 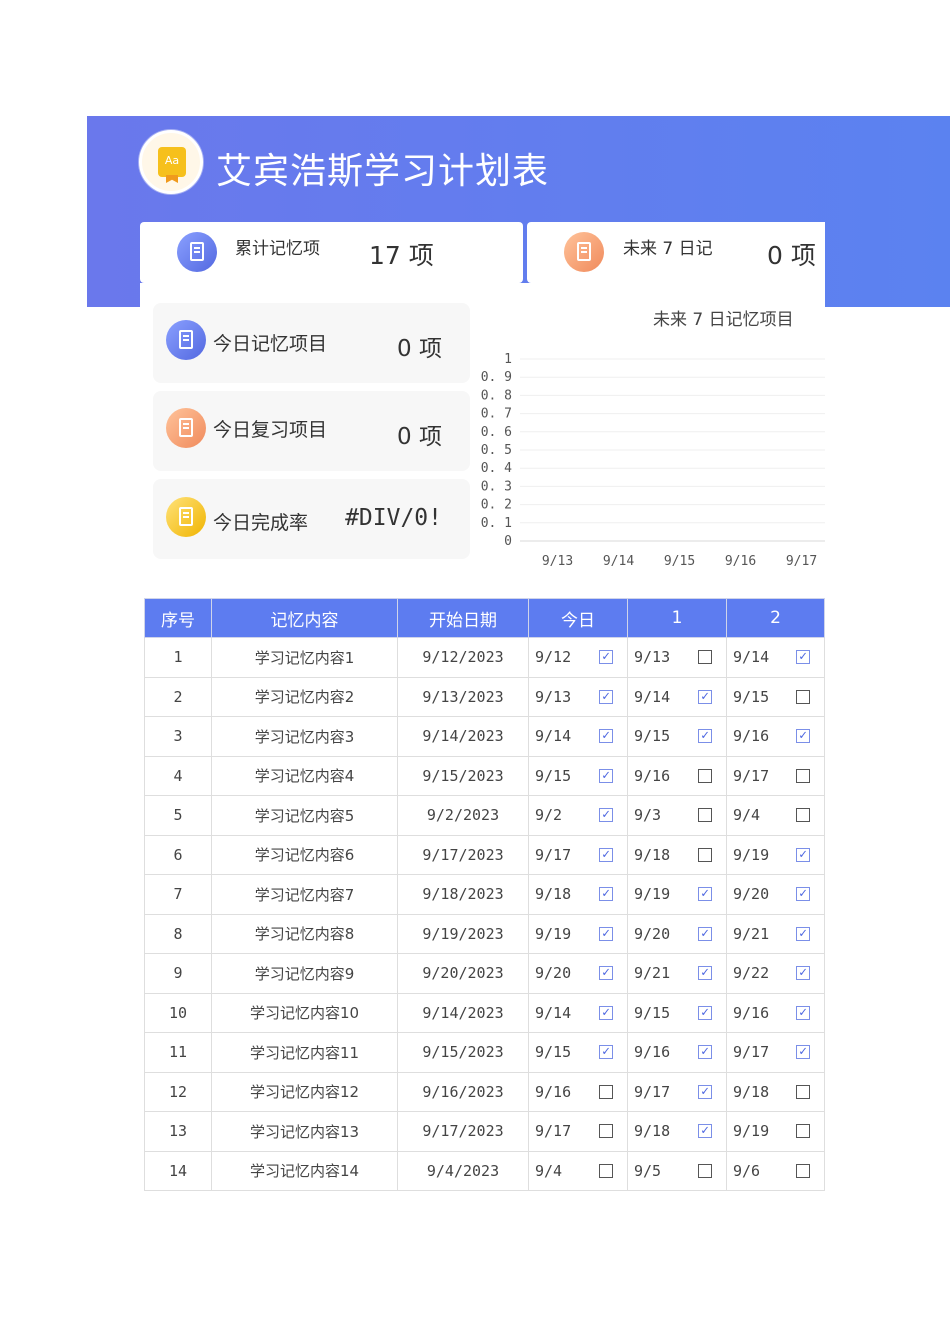 I want to click on cell-start: 9/14/2023, so click(x=463, y=736).